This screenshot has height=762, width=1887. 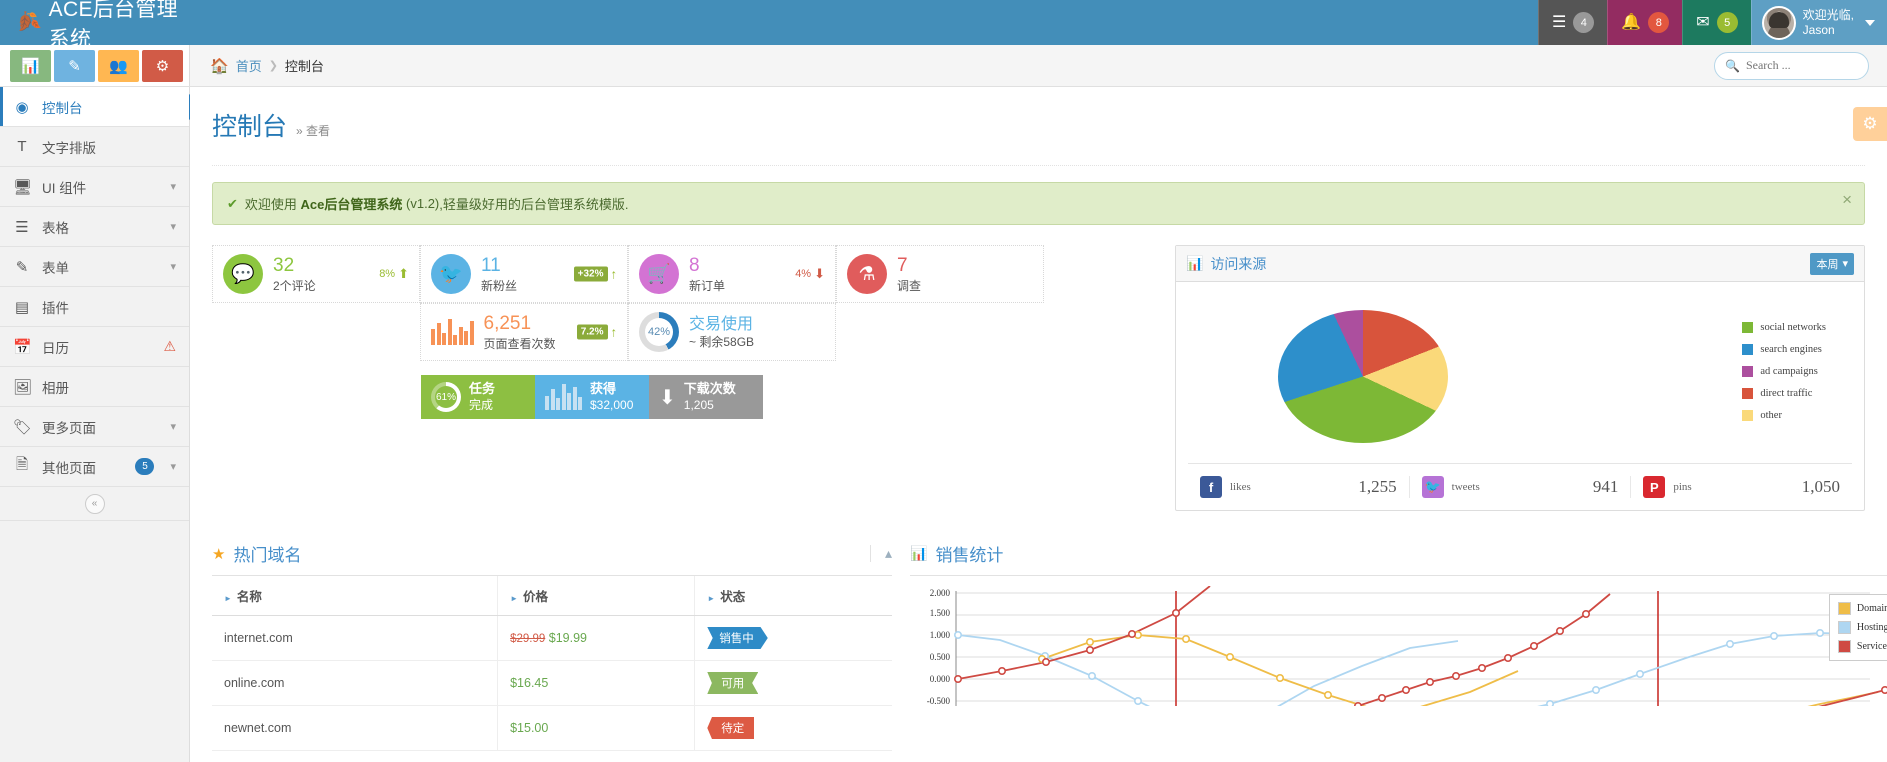 I want to click on stat-trend: +32% ↑, so click(x=595, y=274).